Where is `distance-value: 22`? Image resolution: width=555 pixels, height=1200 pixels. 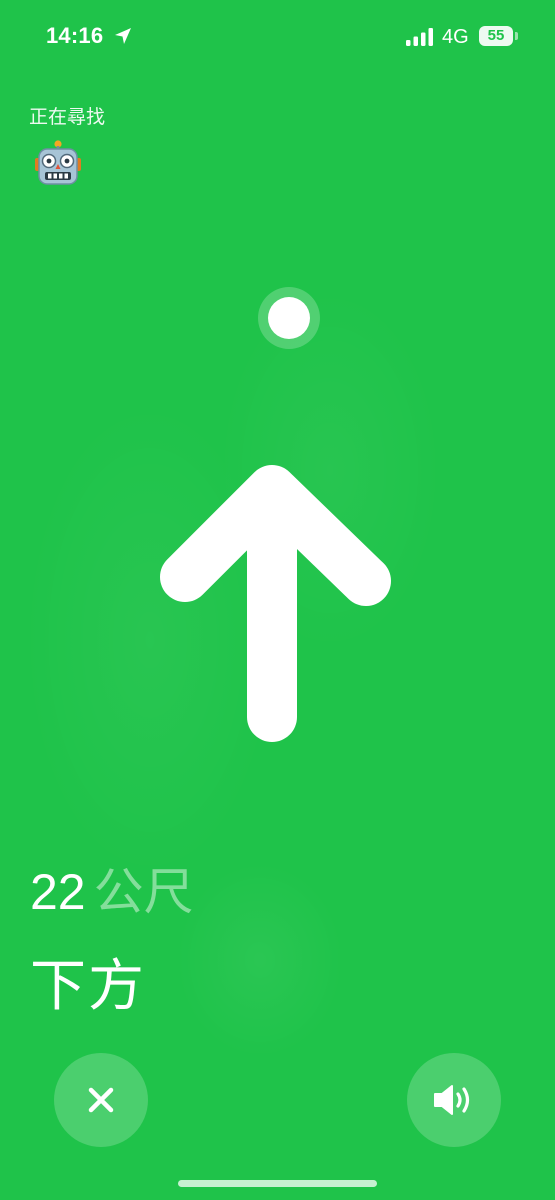 distance-value: 22 is located at coordinates (58, 892).